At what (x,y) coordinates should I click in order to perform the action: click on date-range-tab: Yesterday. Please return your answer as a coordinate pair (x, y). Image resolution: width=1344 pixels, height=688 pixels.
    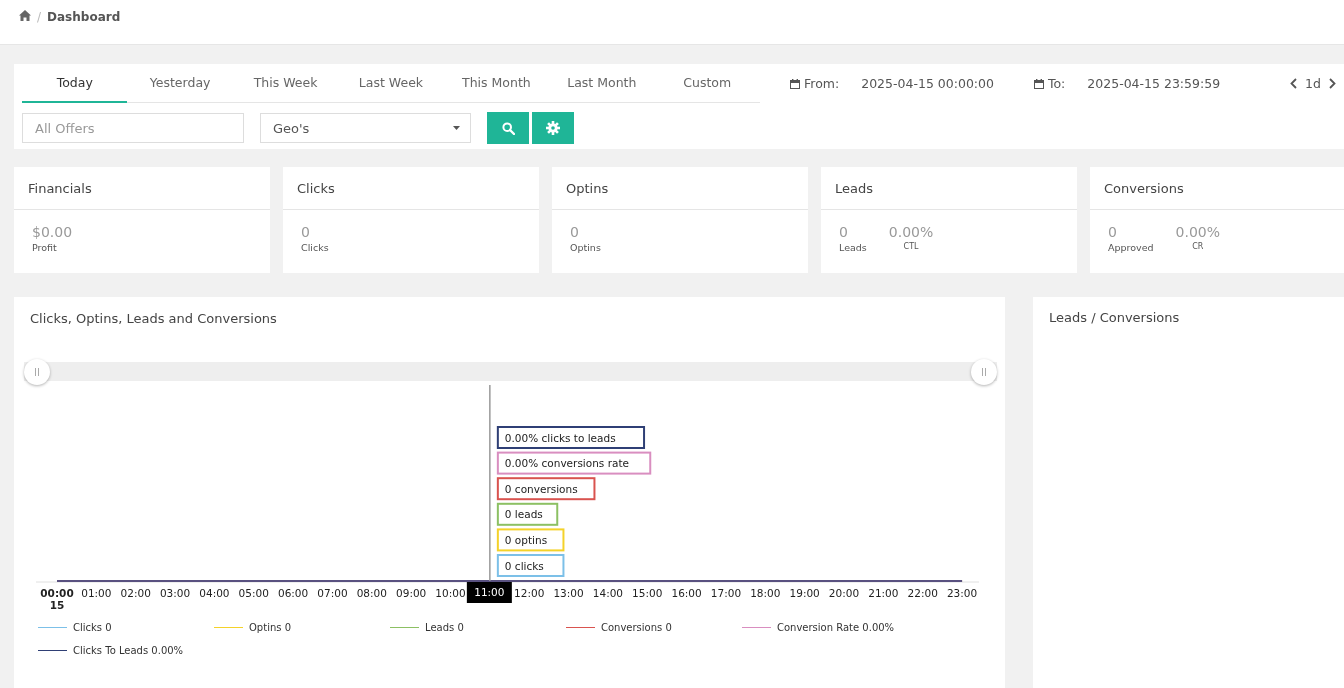
    Looking at the image, I should click on (180, 83).